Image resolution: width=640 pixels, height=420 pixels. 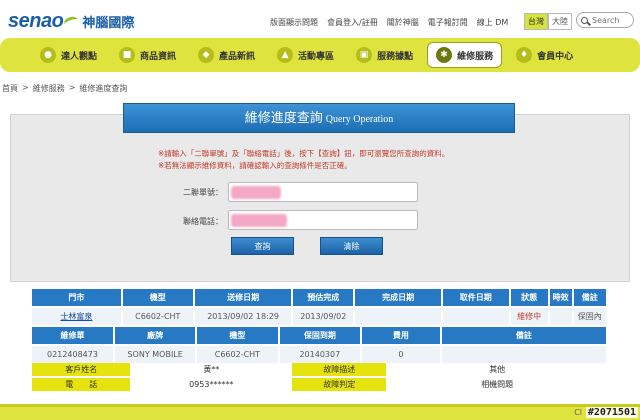 I want to click on nav-item-expert: ● 達人觀點, so click(x=68, y=55).